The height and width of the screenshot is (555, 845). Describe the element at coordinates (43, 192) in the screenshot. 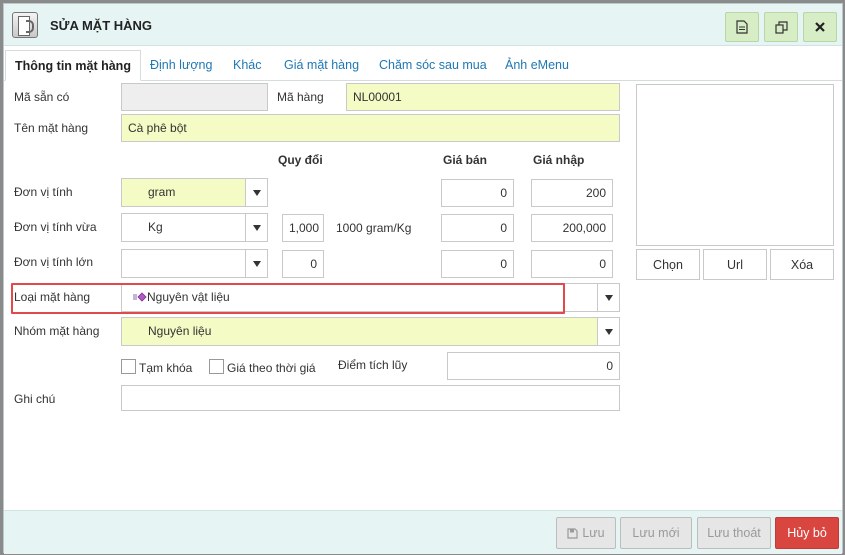

I see `unit-label: Đơn vị tính` at that location.